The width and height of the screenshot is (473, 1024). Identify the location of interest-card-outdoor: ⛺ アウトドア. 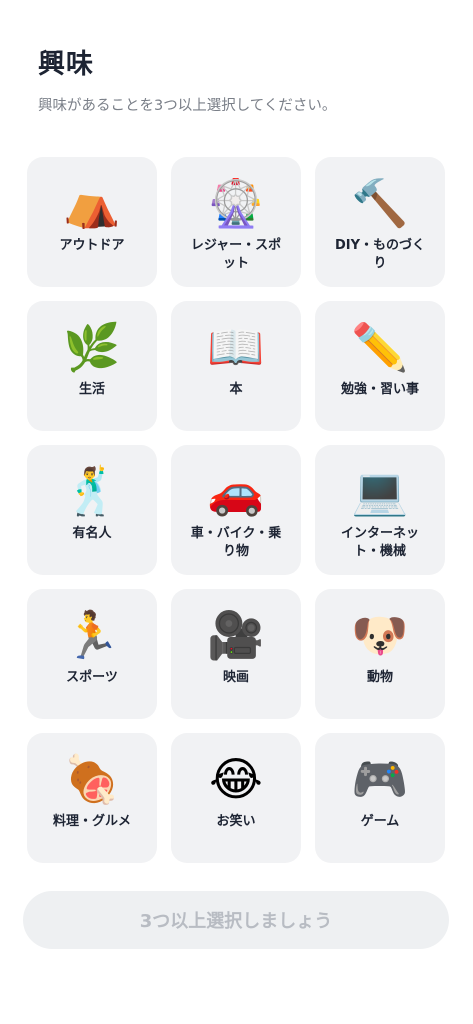
(92, 222).